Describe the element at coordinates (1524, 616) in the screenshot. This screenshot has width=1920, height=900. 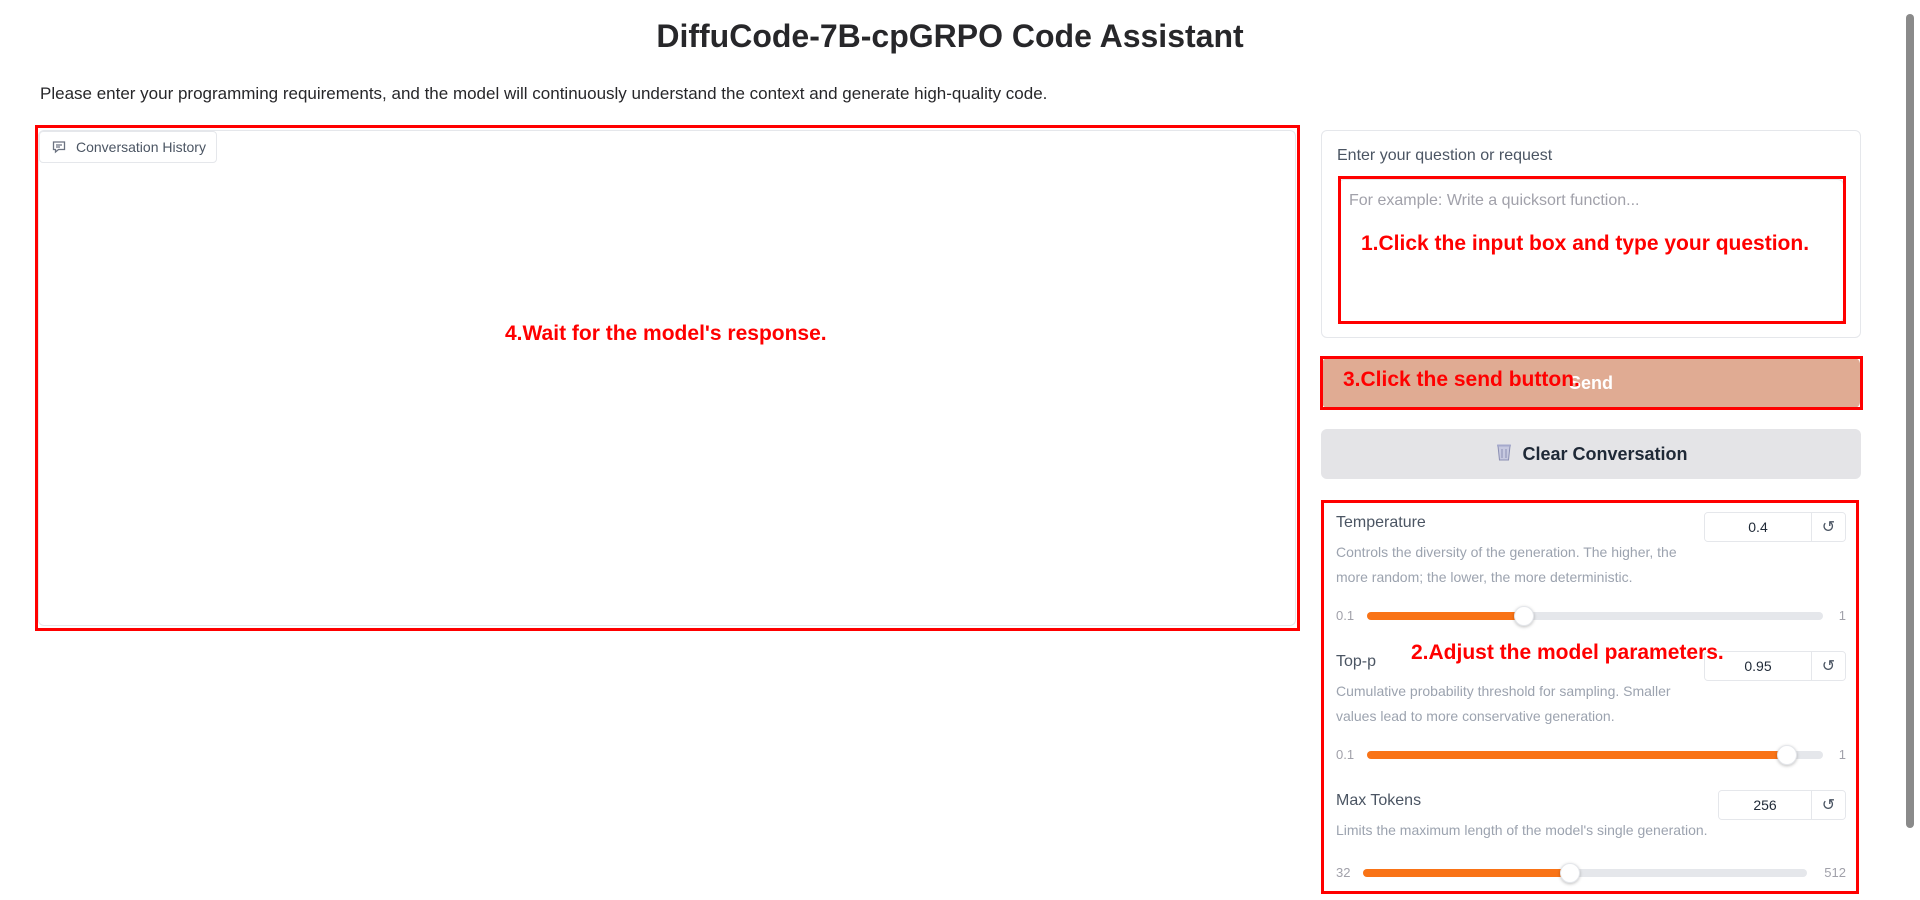
I see `temperature-slider-thumb` at that location.